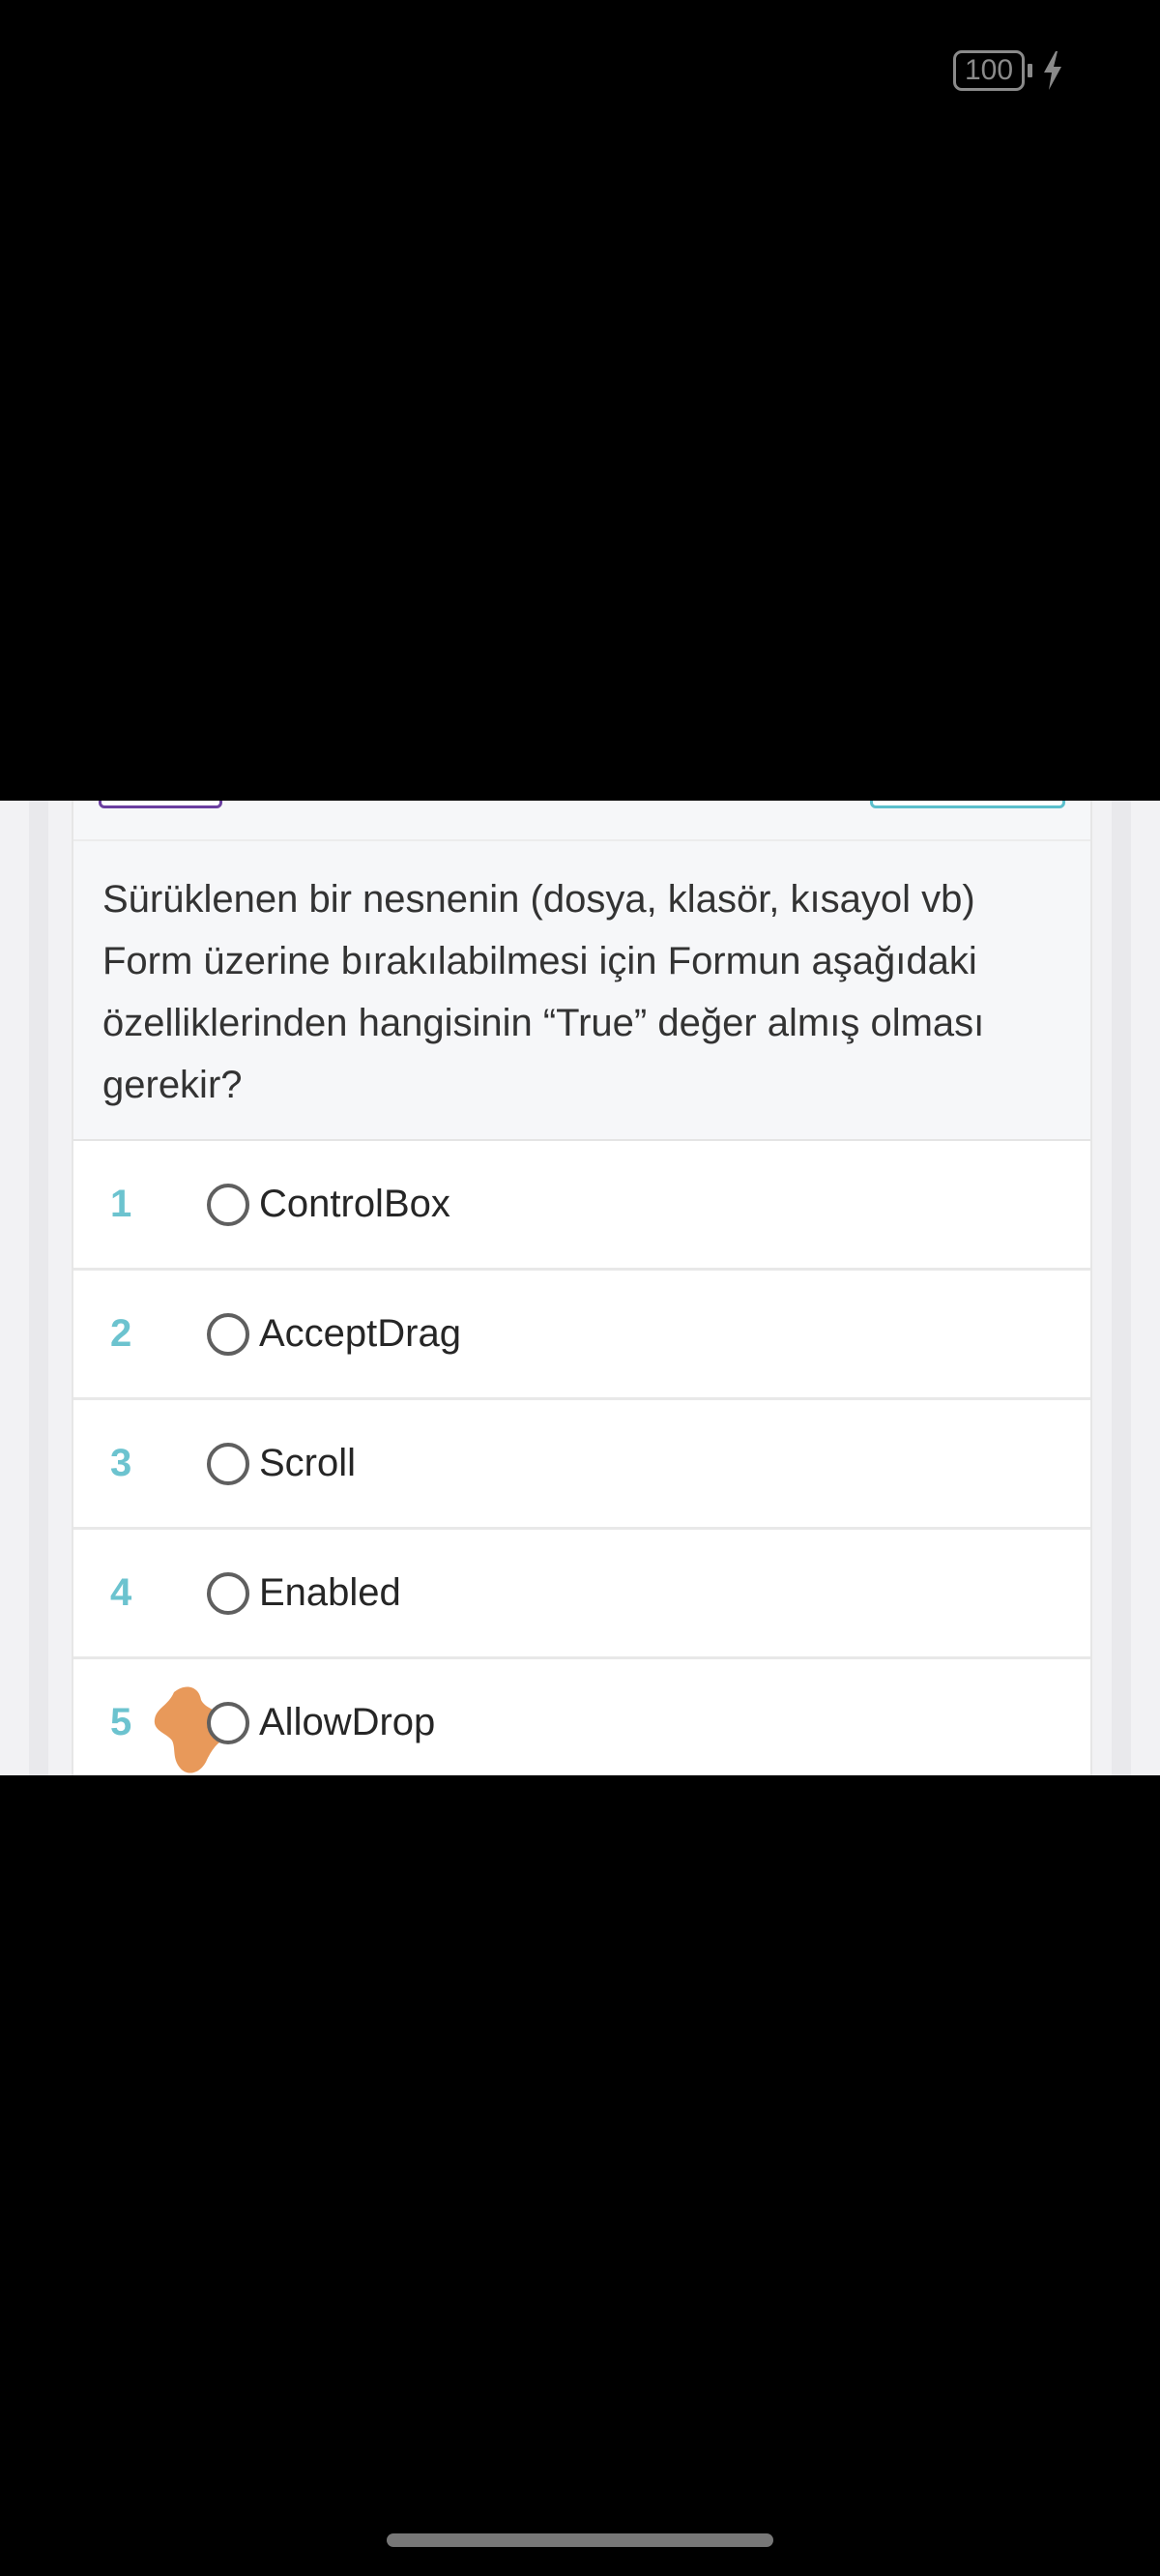  Describe the element at coordinates (580, 67) in the screenshot. I see `status-bar: 100` at that location.